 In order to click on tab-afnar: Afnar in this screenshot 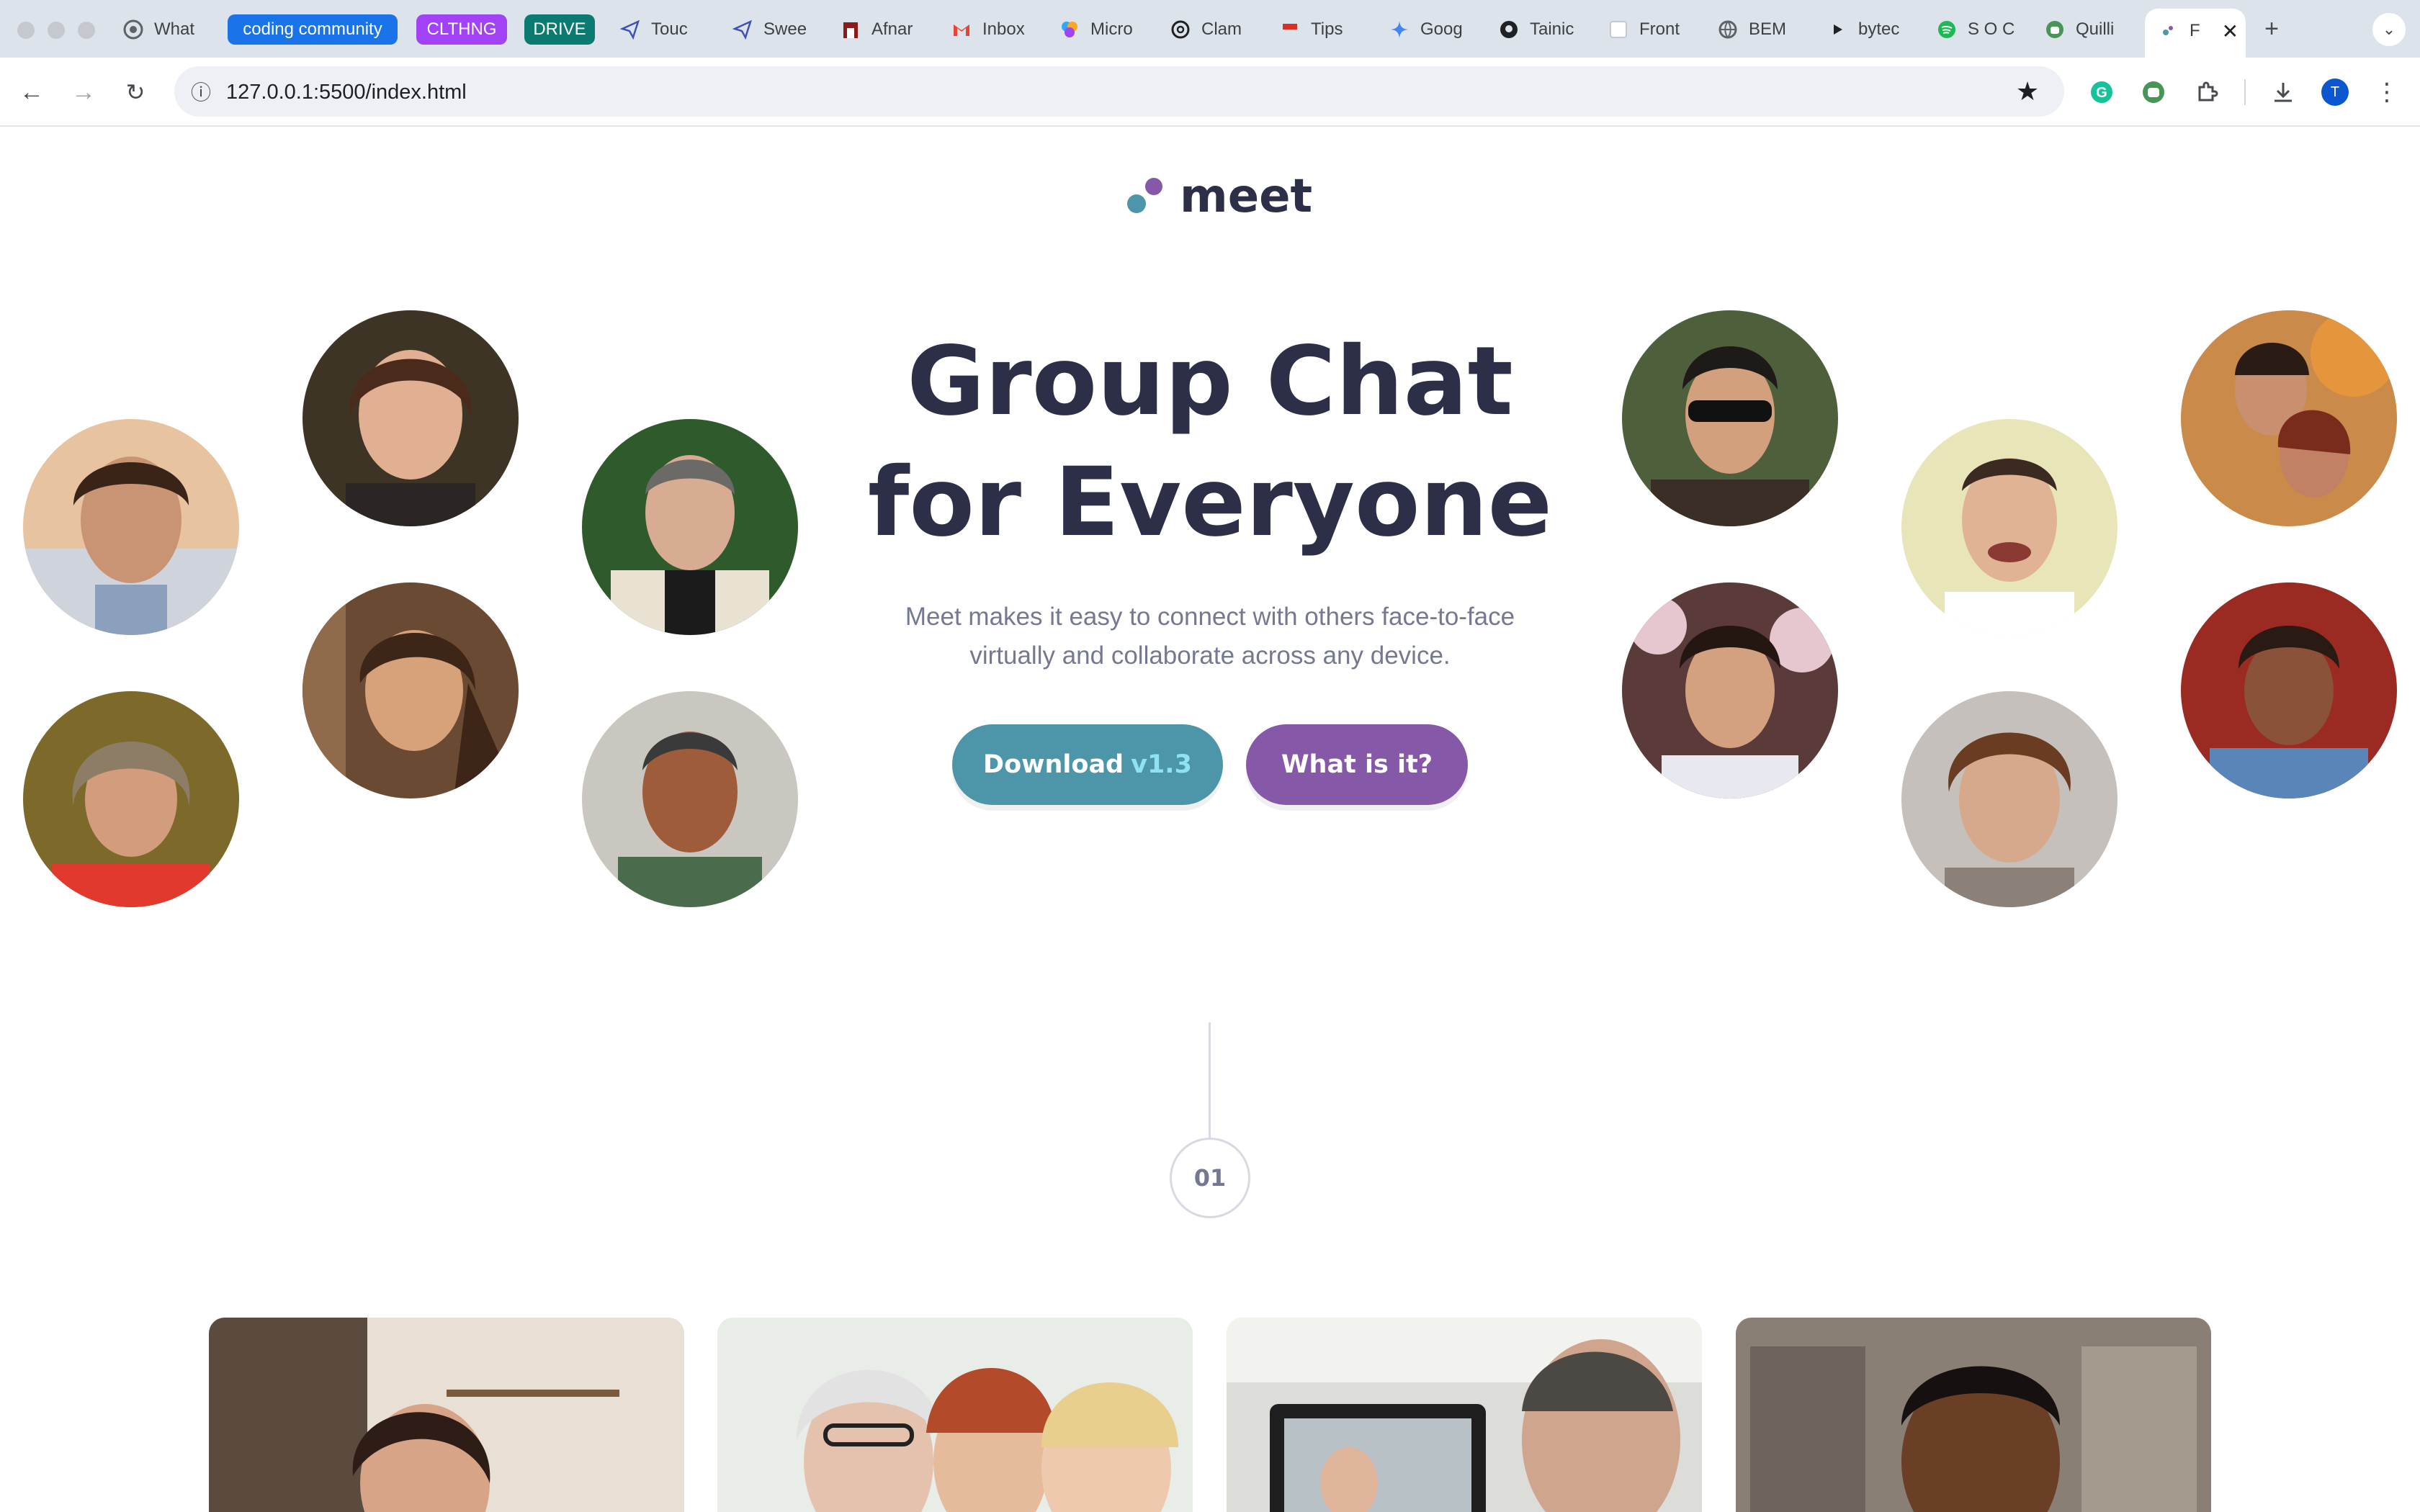, I will do `click(879, 29)`.